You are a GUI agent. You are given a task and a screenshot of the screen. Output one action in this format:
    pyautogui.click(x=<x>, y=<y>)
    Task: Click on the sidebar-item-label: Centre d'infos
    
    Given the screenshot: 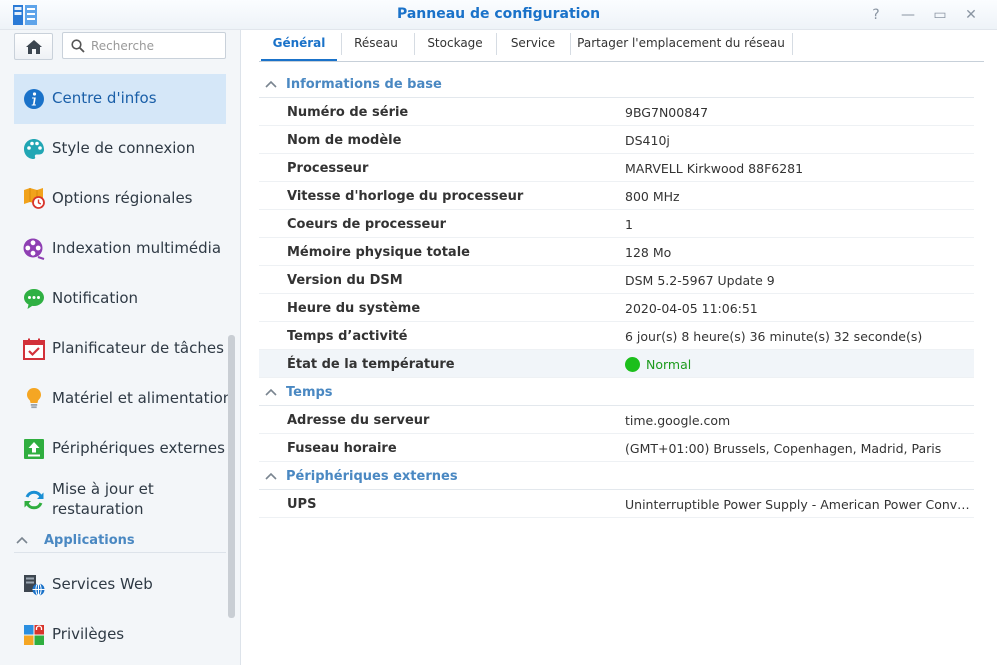 What is the action you would take?
    pyautogui.click(x=104, y=98)
    